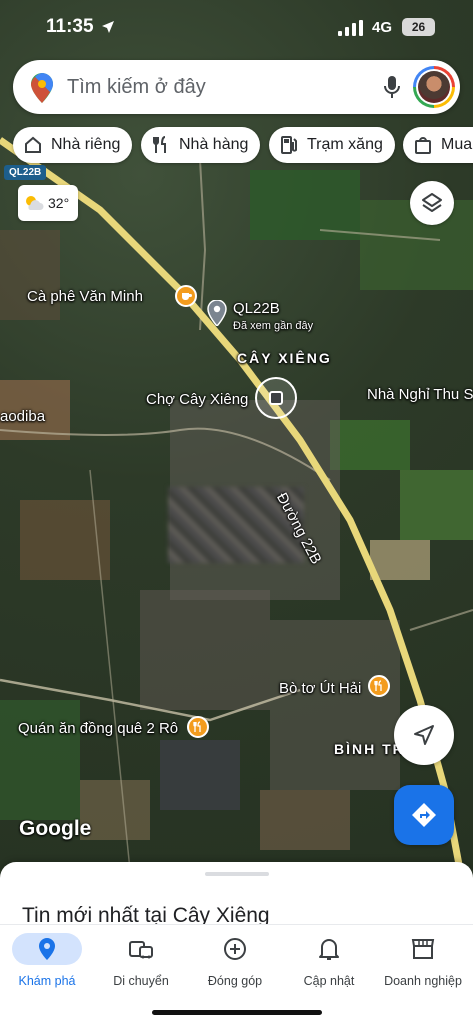  Describe the element at coordinates (42, 88) in the screenshot. I see `maps-logo-icon` at that location.